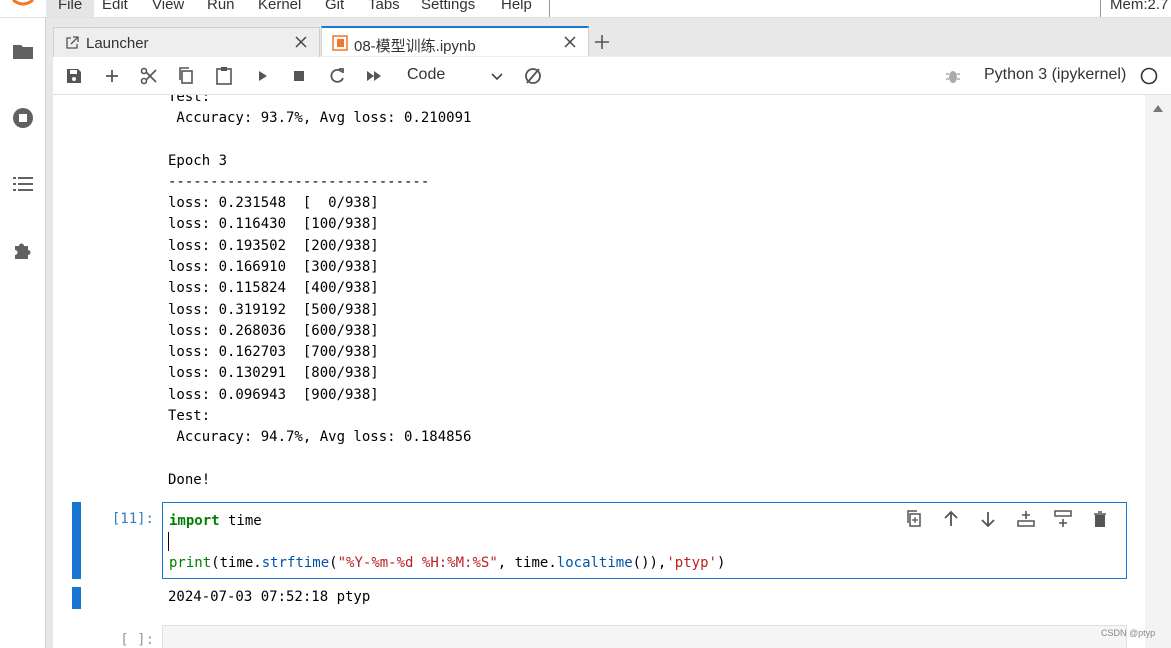 The image size is (1171, 648). I want to click on menu-view: View, so click(168, 6).